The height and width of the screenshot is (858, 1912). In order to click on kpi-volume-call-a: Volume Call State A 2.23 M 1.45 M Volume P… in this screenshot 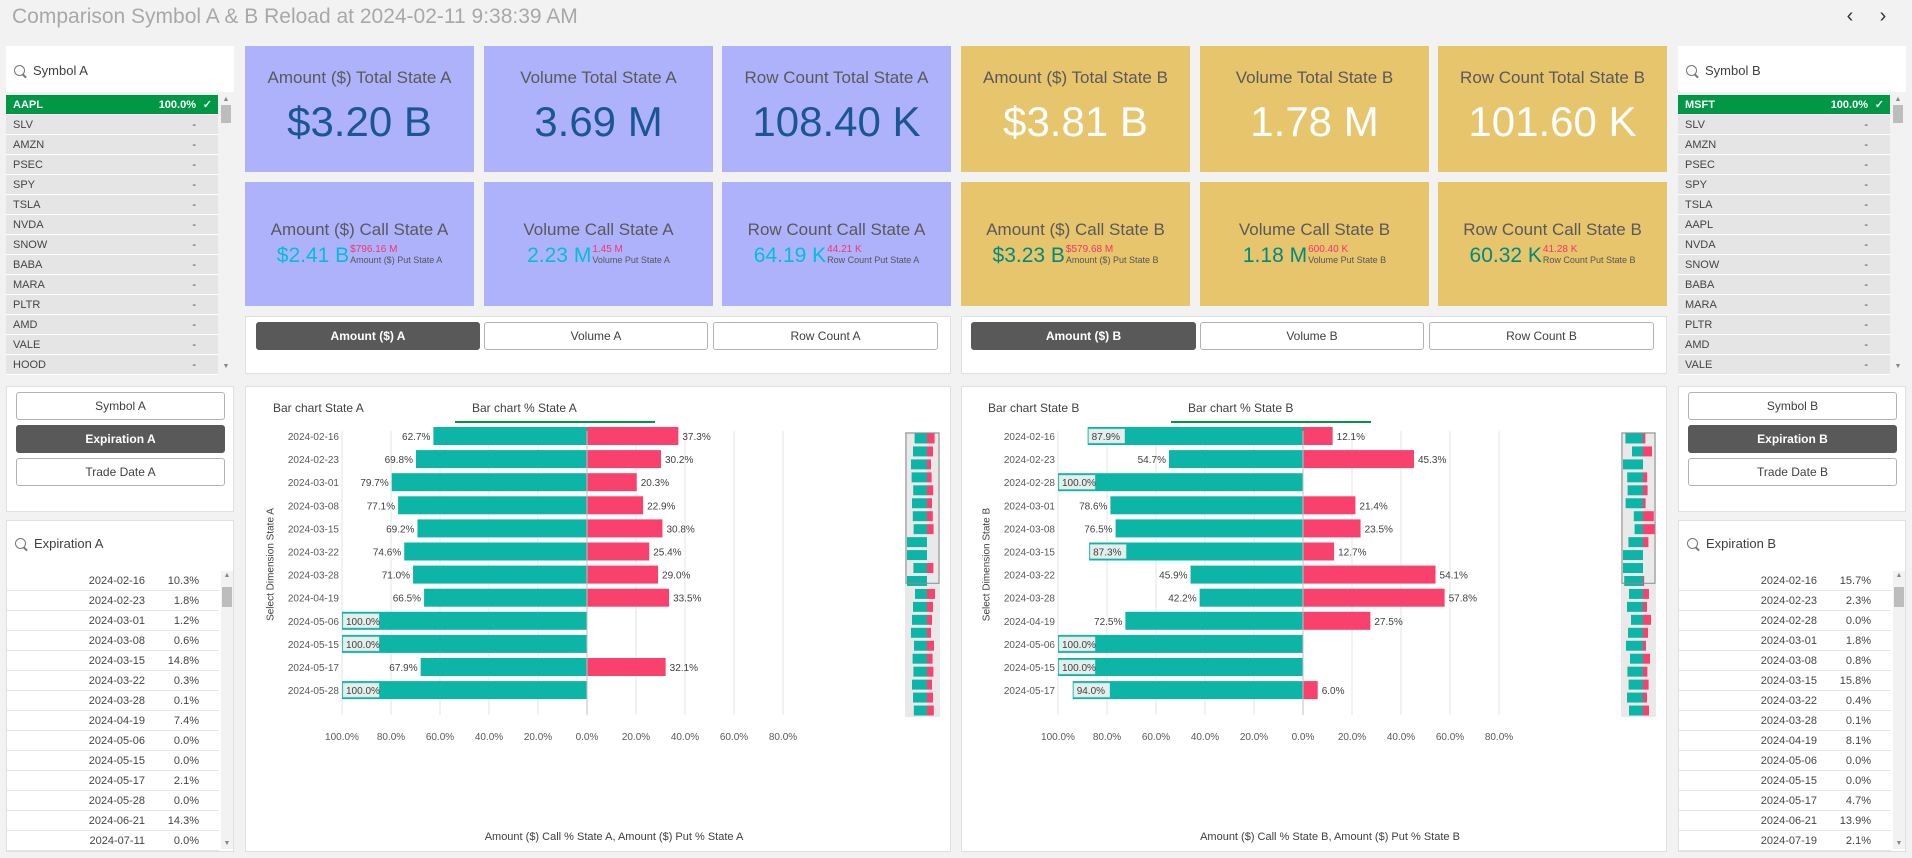, I will do `click(598, 244)`.